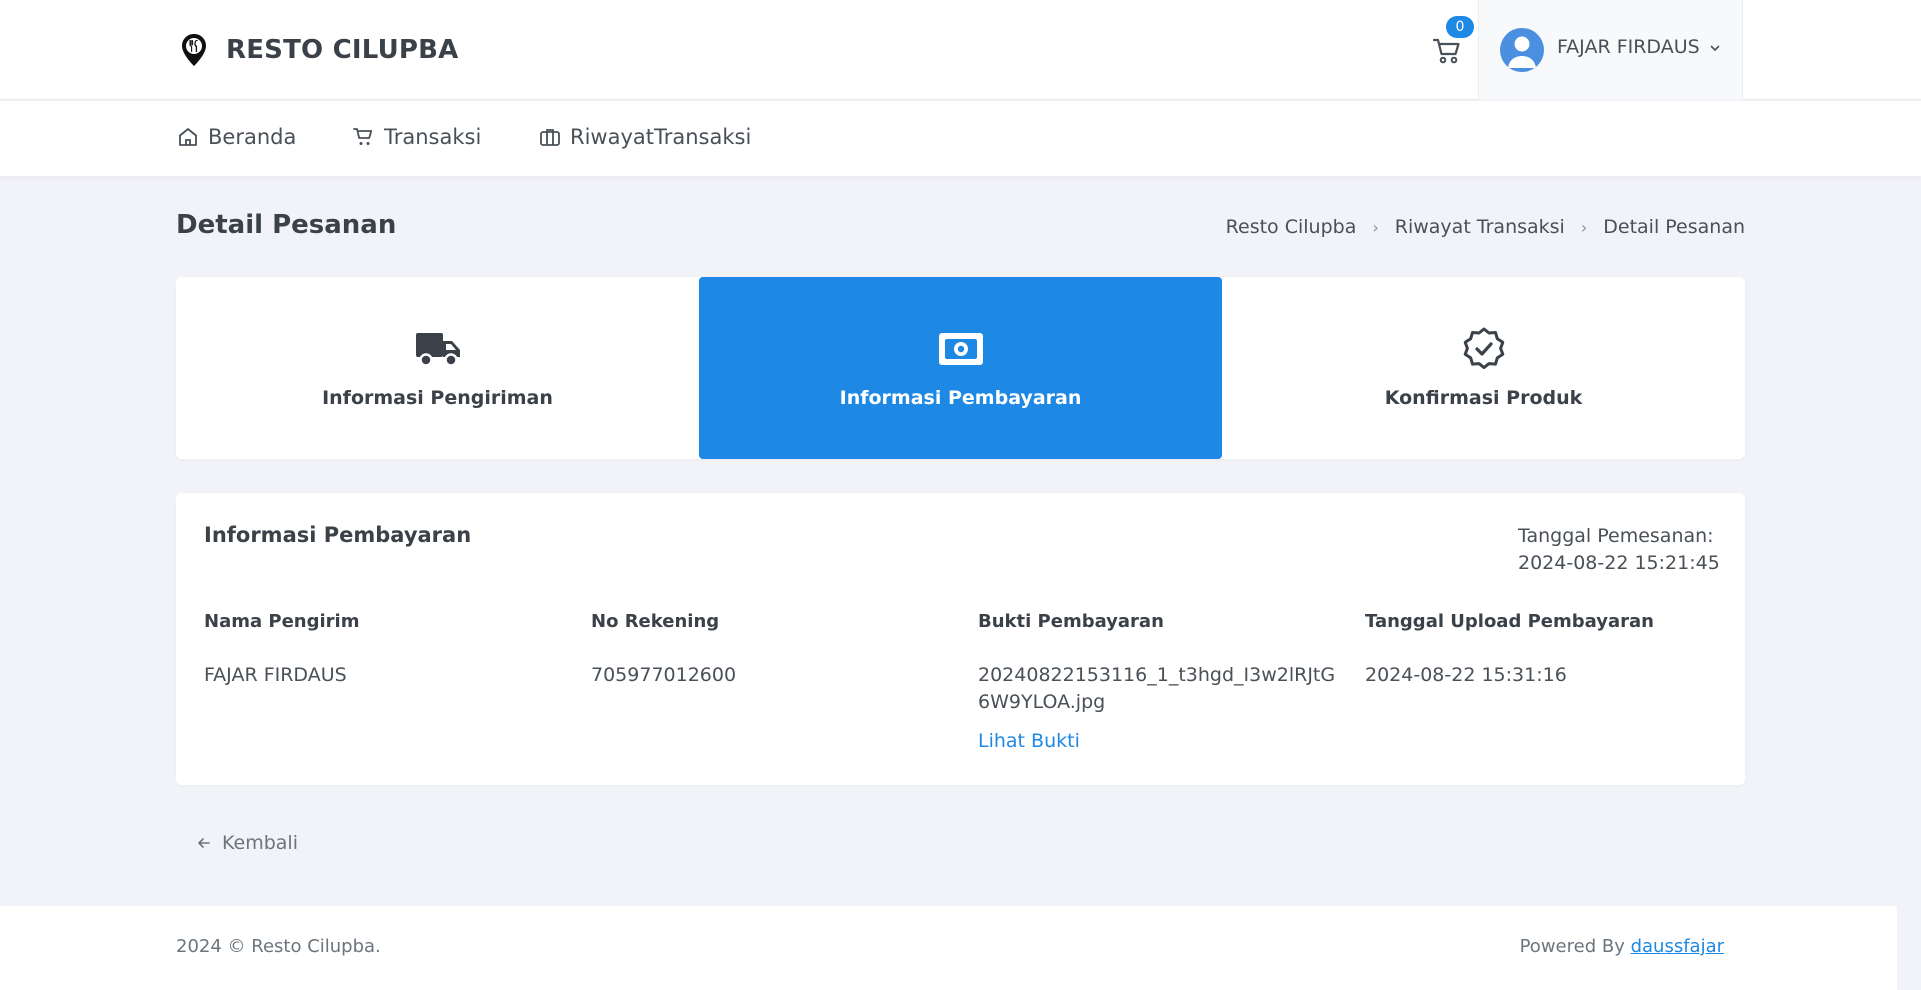 This screenshot has width=1921, height=990. I want to click on briefcase-icon, so click(550, 137).